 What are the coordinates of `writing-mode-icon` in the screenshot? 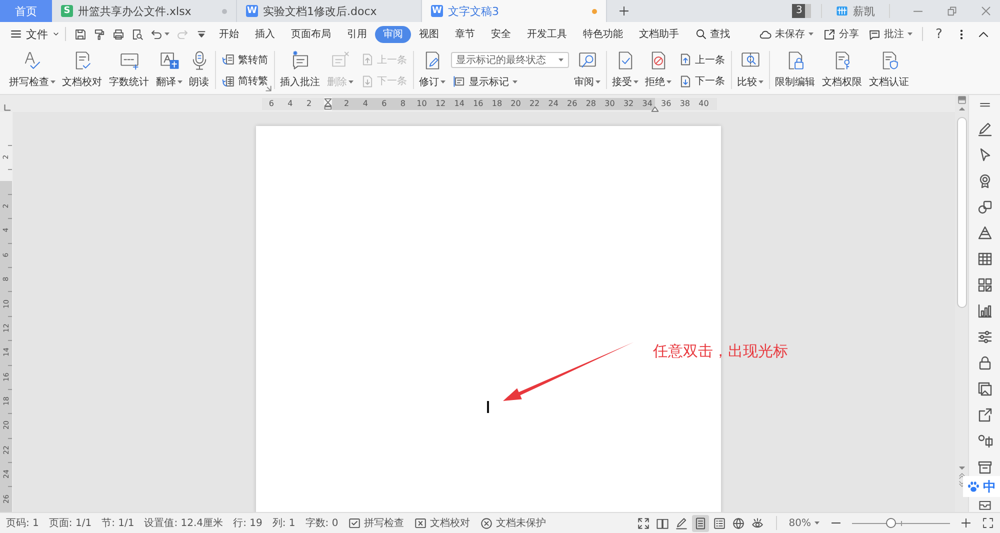 It's located at (681, 523).